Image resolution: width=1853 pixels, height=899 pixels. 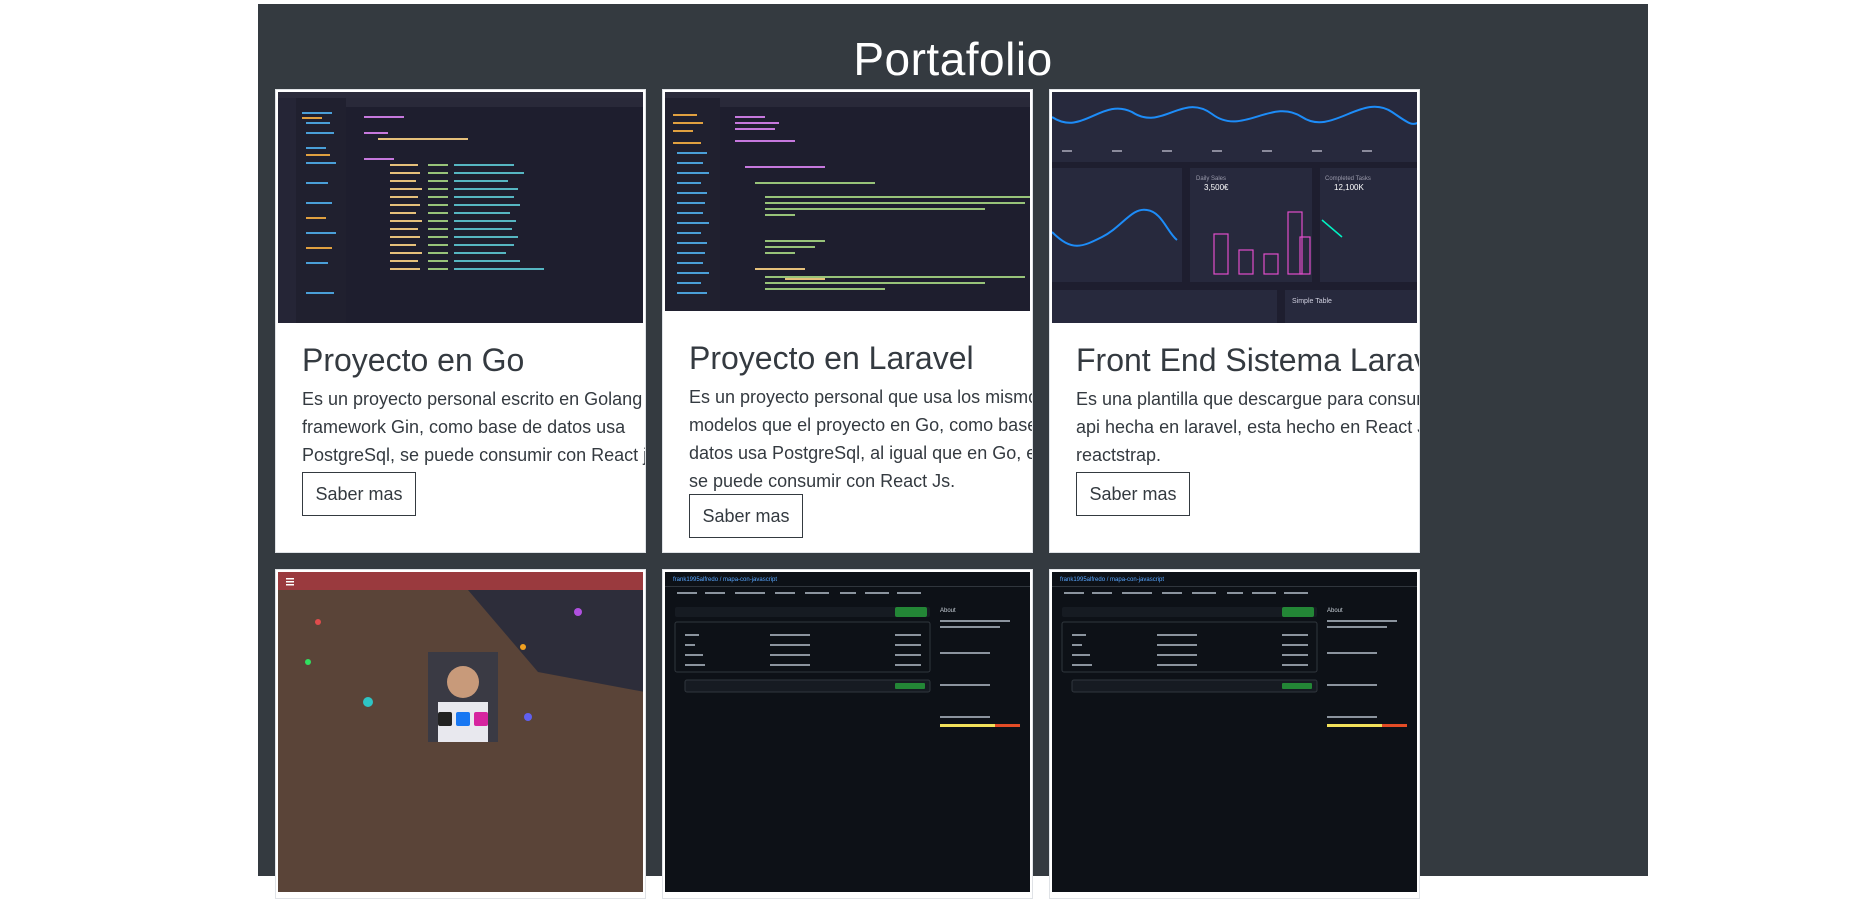 I want to click on portfolio-card-personal-site, so click(x=460, y=734).